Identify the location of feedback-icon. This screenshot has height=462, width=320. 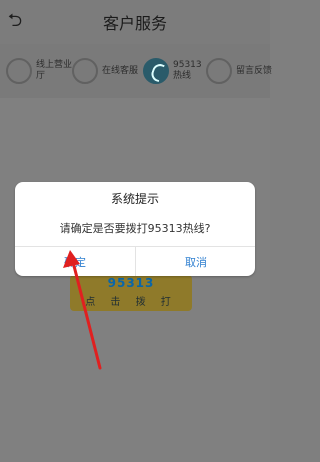
(219, 71).